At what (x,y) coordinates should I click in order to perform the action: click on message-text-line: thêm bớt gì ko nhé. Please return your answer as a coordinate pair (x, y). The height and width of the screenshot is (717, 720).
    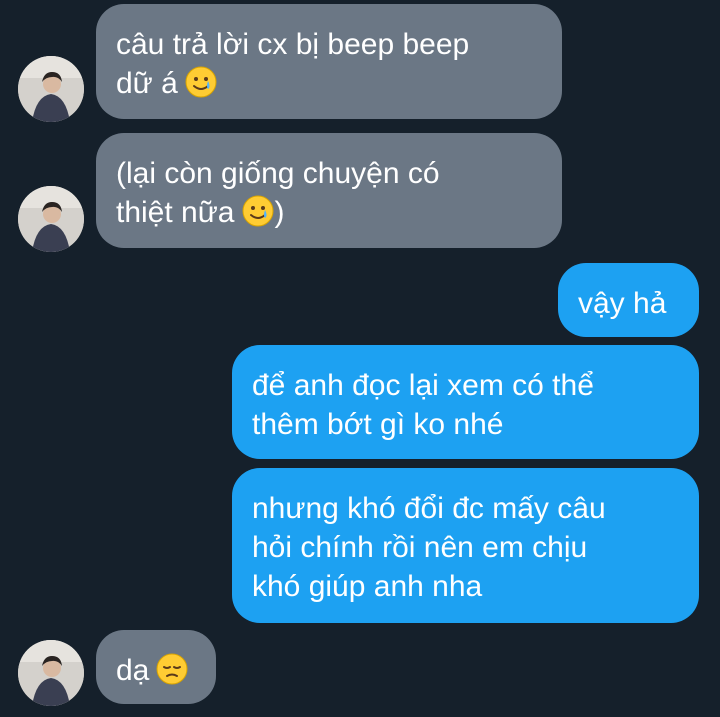
    Looking at the image, I should click on (378, 424).